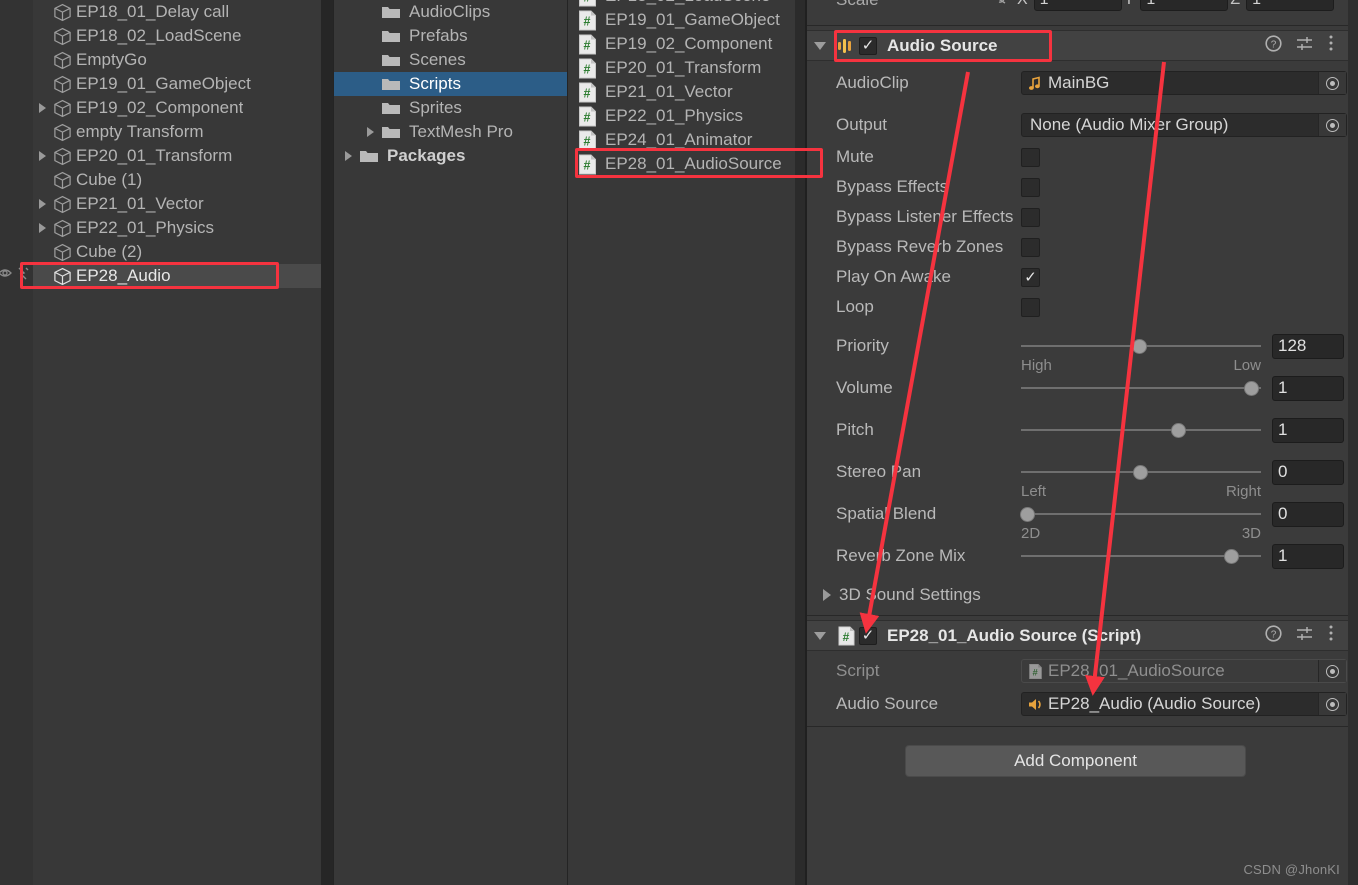 The height and width of the screenshot is (885, 1358). What do you see at coordinates (1184, 83) in the screenshot?
I see `audioclip-field: MainBG` at bounding box center [1184, 83].